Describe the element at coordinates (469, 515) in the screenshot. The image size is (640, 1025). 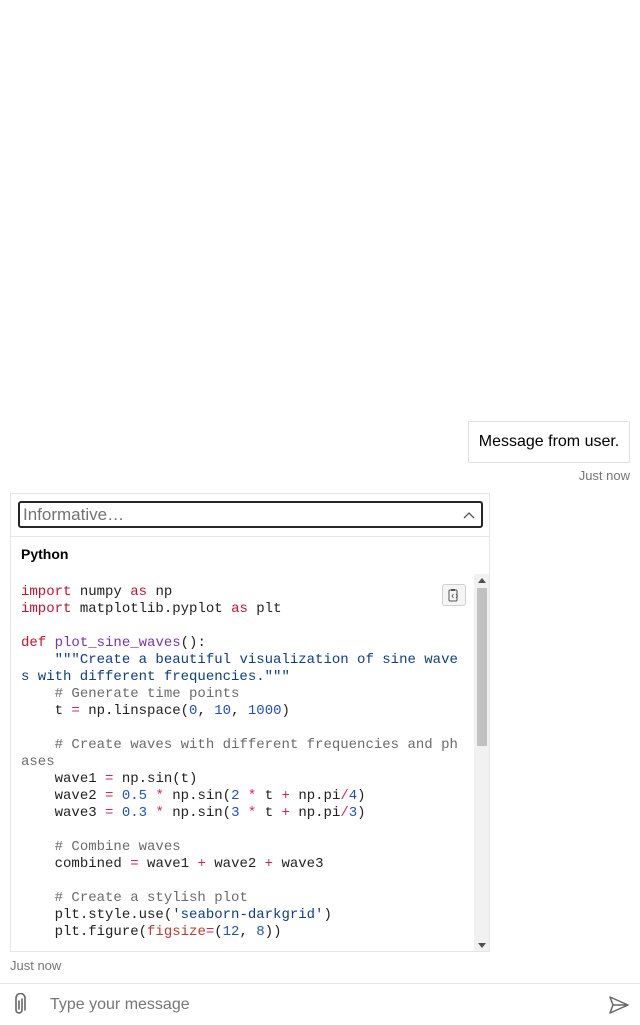
I see `chevron-up-icon` at that location.